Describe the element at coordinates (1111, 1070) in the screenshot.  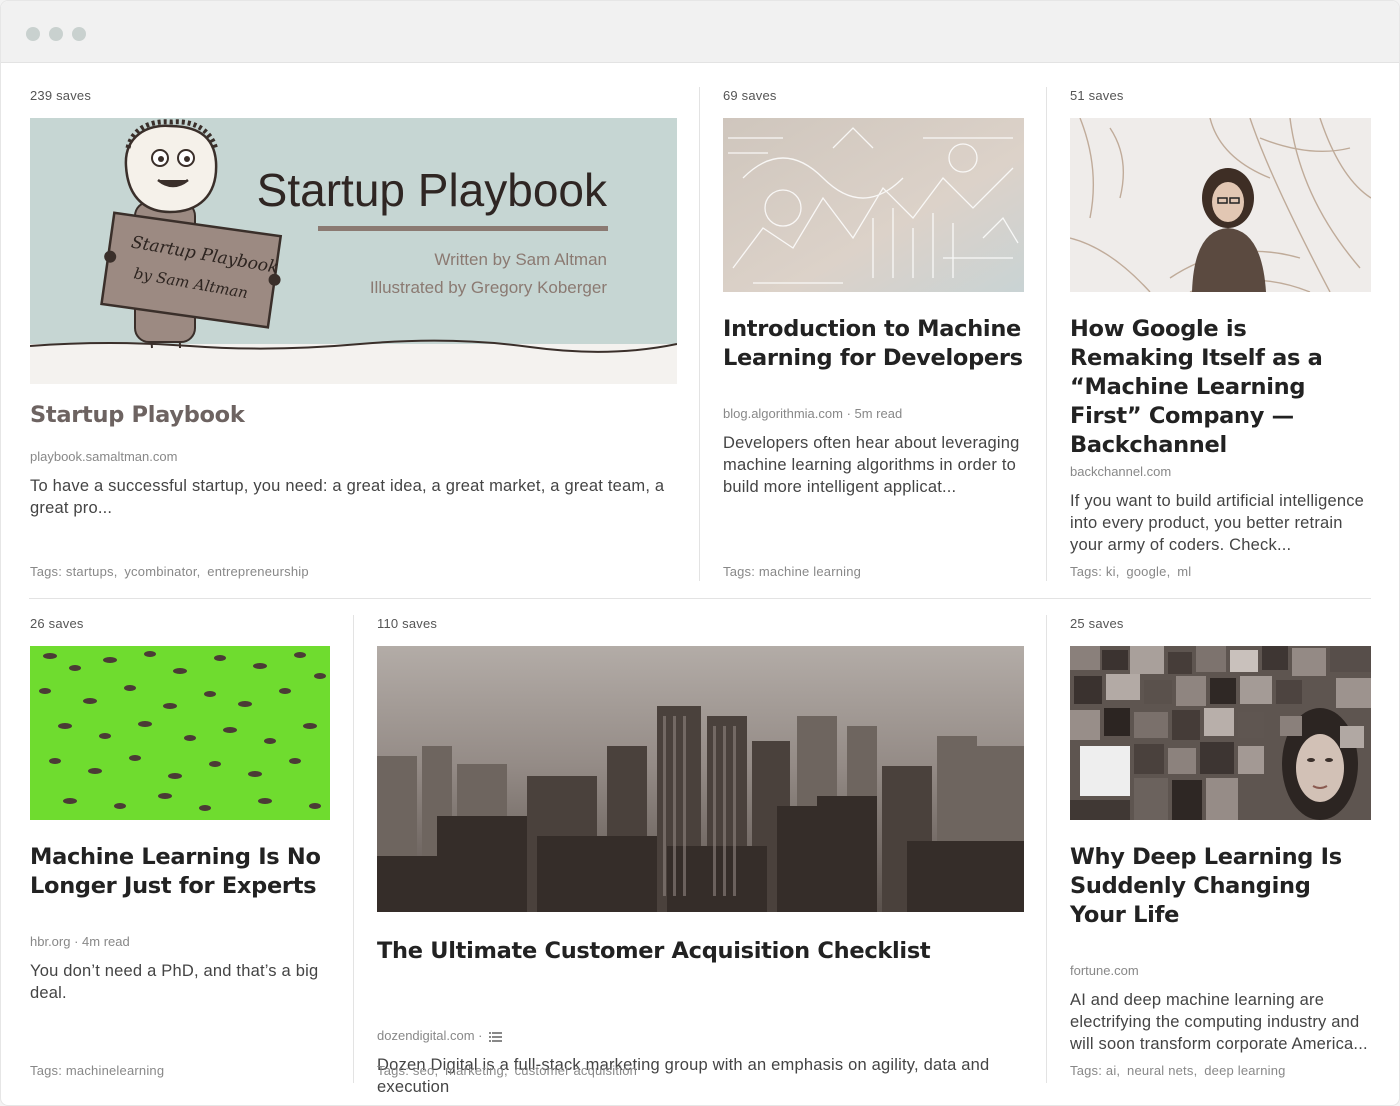
I see `tag-link: ai` at that location.